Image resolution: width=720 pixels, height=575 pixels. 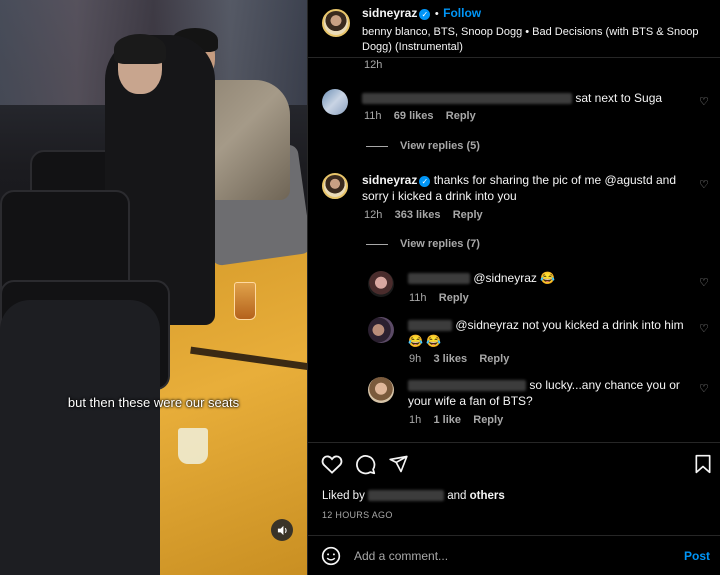 What do you see at coordinates (418, 215) in the screenshot?
I see `comment-likes: 363 likes` at bounding box center [418, 215].